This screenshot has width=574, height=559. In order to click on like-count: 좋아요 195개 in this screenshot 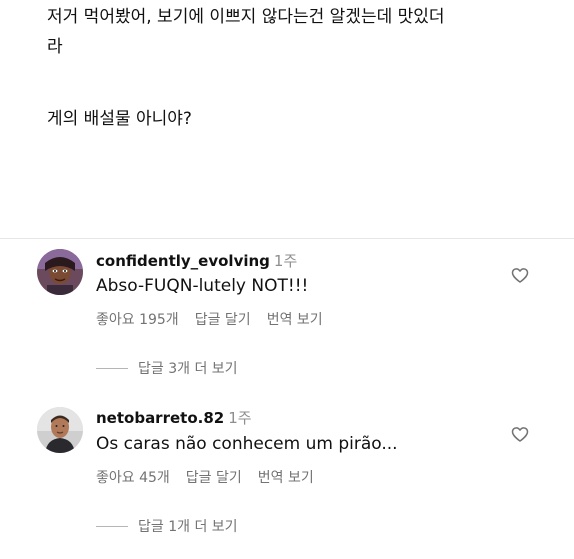, I will do `click(137, 320)`.